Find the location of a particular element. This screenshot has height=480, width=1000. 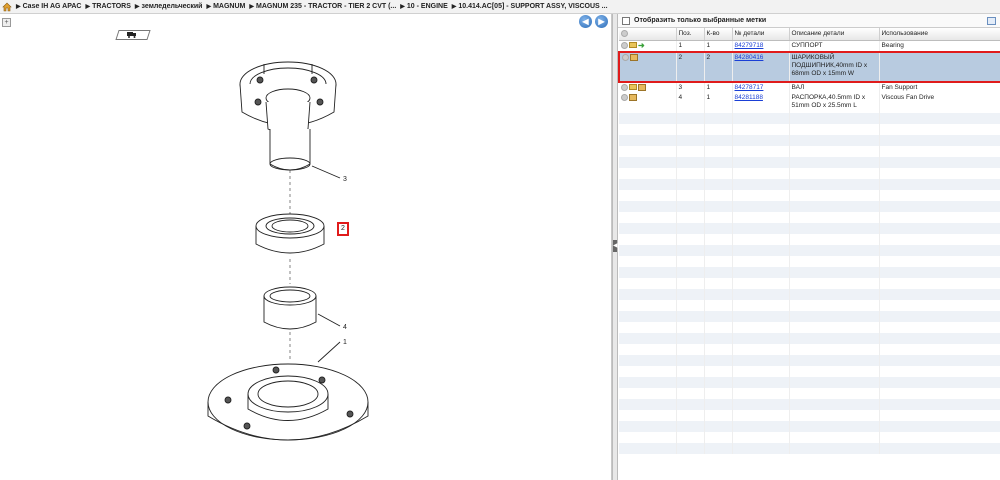

export-icon is located at coordinates (991, 21).